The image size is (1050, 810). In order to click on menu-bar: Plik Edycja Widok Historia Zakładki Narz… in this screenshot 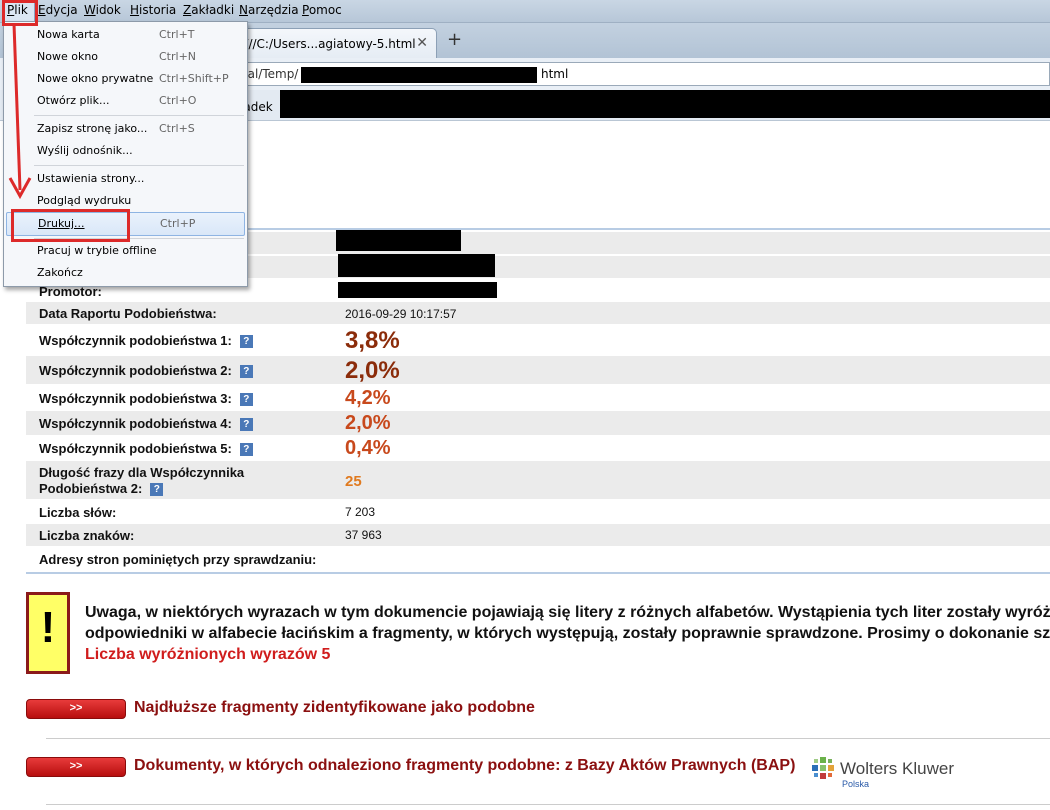, I will do `click(525, 11)`.